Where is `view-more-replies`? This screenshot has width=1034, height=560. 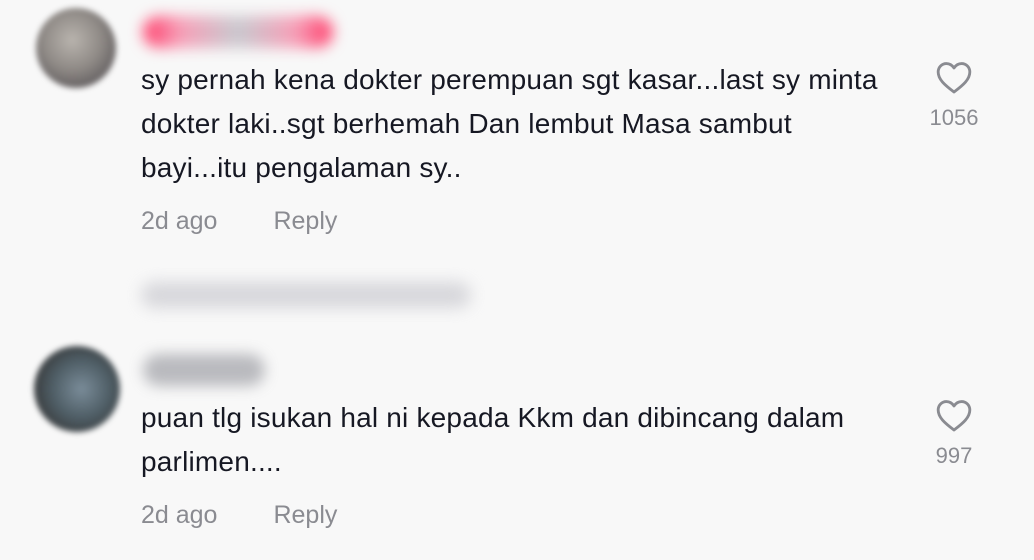 view-more-replies is located at coordinates (306, 295).